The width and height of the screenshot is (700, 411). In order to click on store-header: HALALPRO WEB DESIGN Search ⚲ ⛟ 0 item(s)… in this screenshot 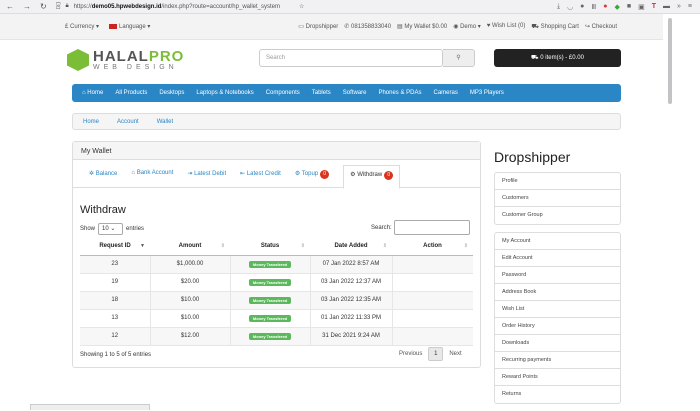, I will do `click(331, 62)`.